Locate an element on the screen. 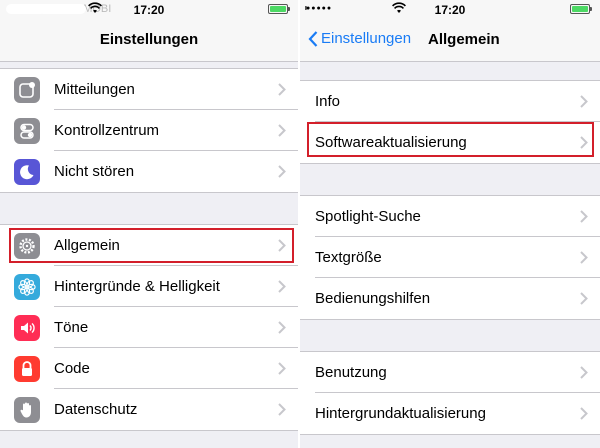  notifications-icon is located at coordinates (27, 89).